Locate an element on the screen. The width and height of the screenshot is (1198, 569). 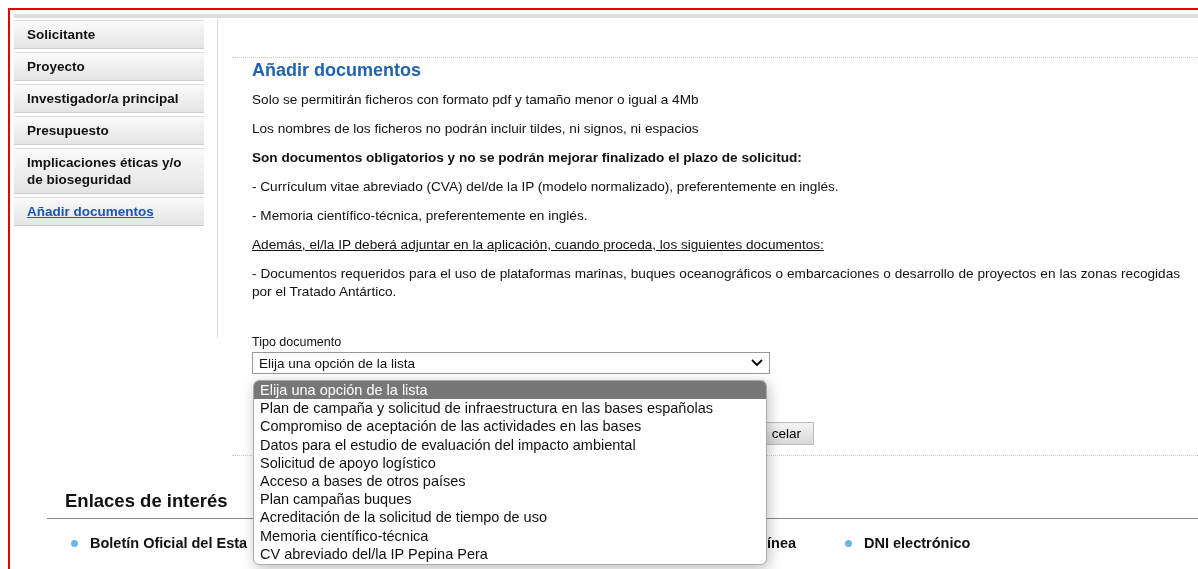
sidebar-item: Presupuesto is located at coordinates (109, 130).